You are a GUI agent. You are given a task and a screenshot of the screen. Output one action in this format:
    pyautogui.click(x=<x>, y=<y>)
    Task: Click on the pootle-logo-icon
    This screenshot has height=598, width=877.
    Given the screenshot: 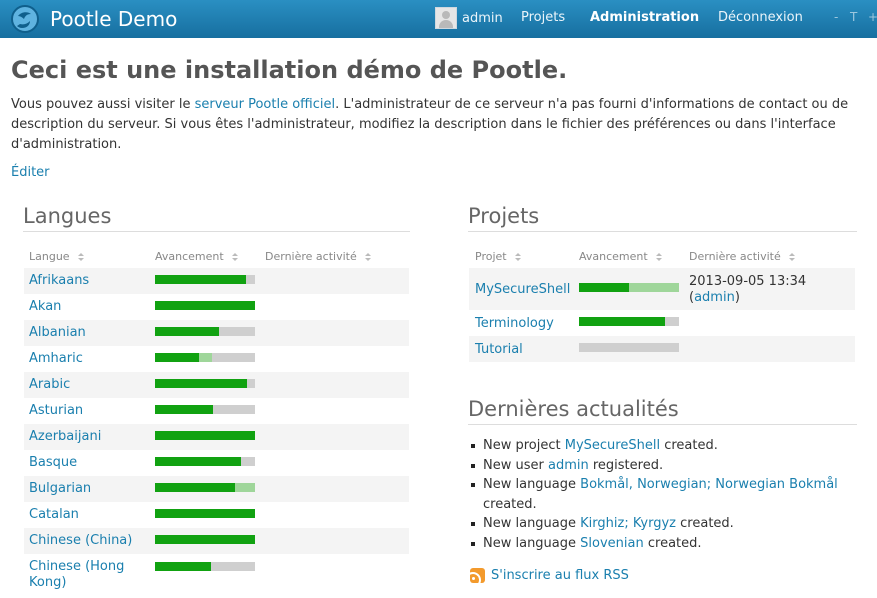 What is the action you would take?
    pyautogui.click(x=25, y=19)
    